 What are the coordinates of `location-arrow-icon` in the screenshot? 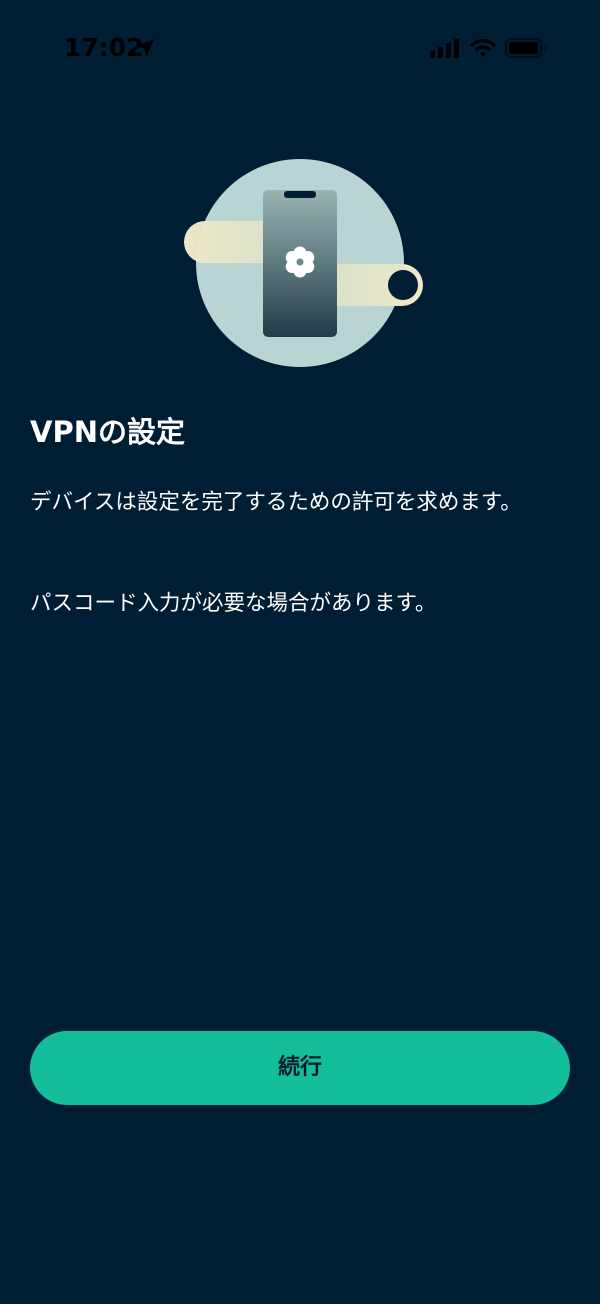 It's located at (145, 48).